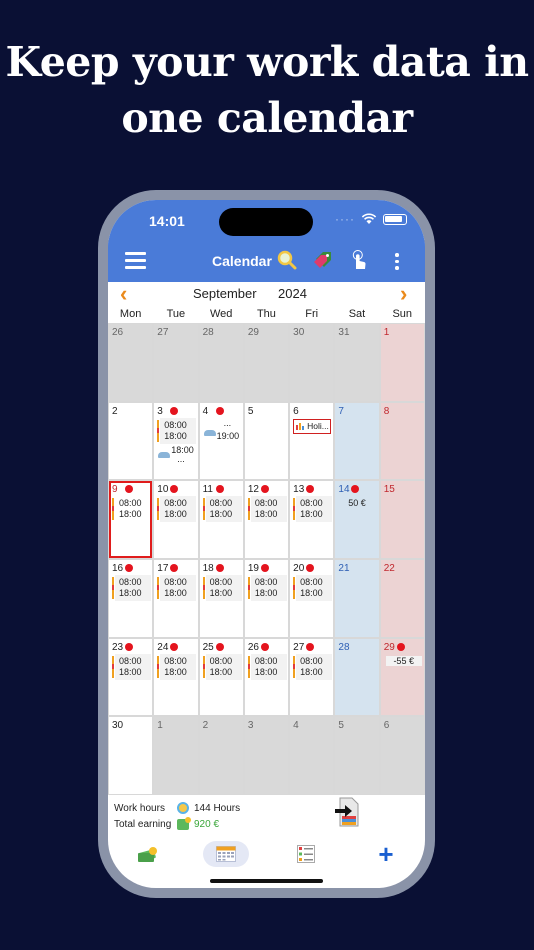 This screenshot has width=534, height=950. What do you see at coordinates (402, 677) in the screenshot?
I see `day-cell: 29 -55 €` at bounding box center [402, 677].